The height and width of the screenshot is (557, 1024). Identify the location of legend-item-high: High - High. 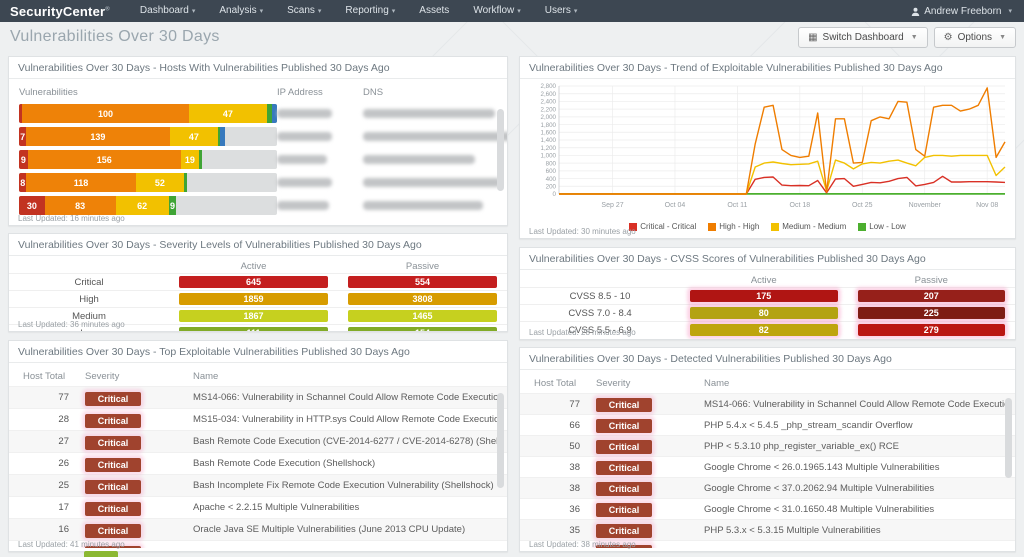
(733, 226).